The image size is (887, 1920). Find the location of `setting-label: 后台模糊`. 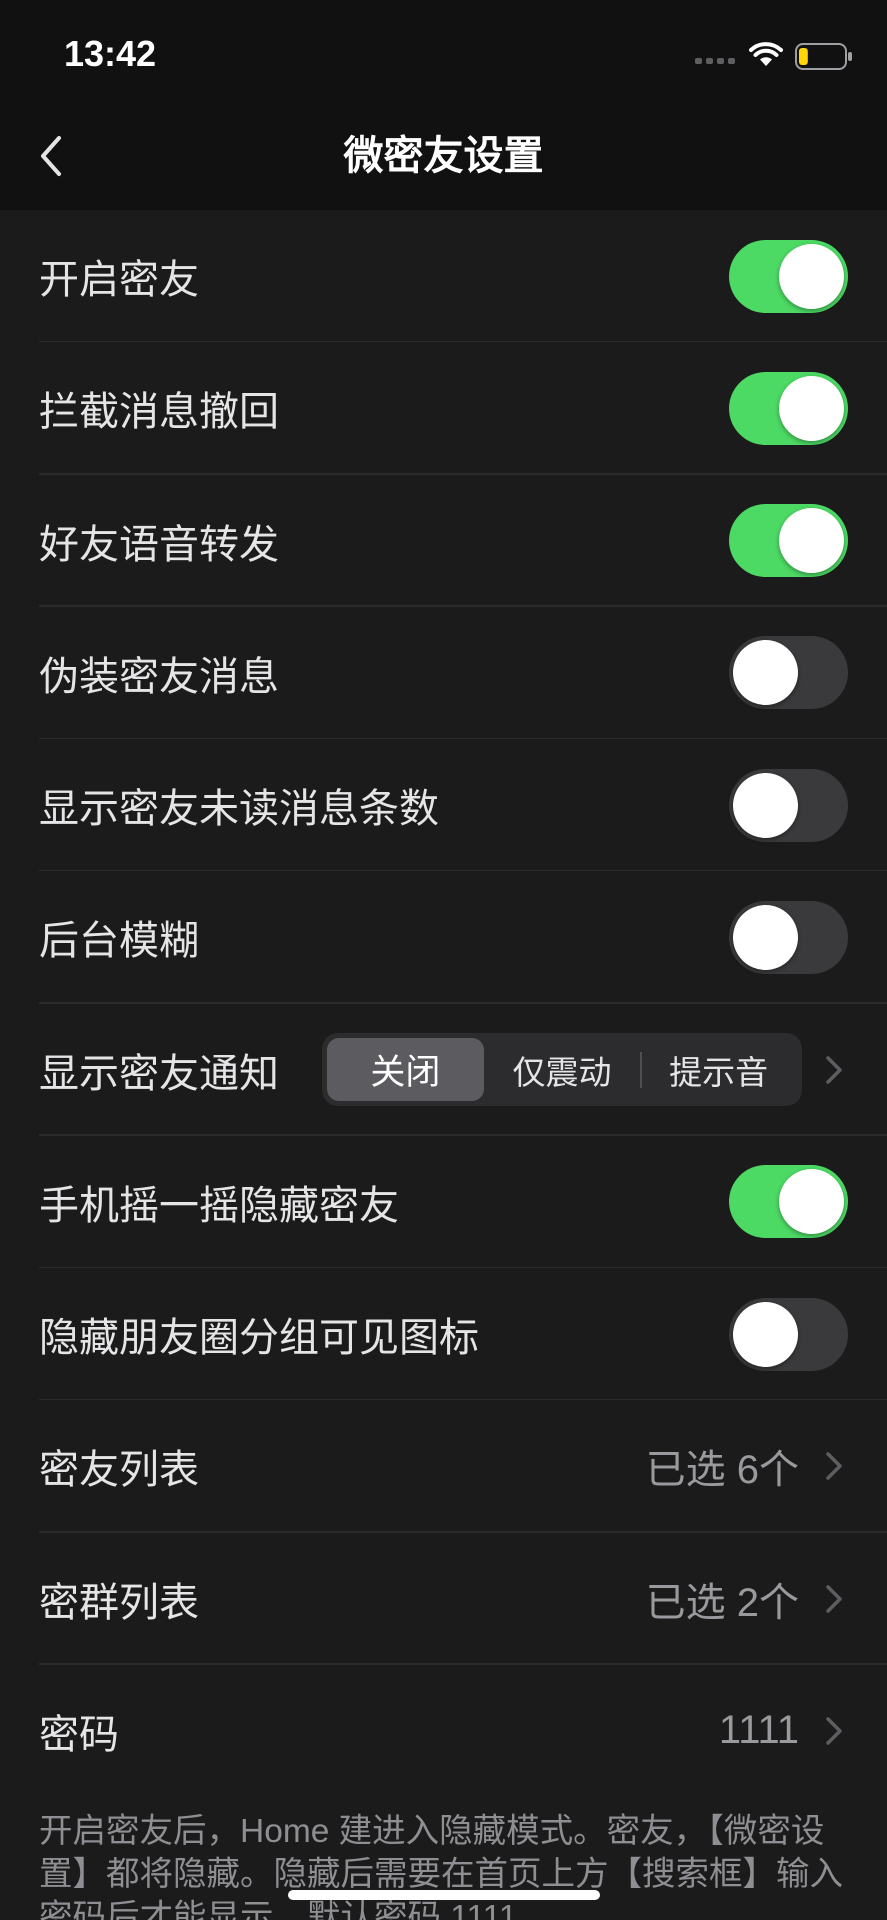

setting-label: 后台模糊 is located at coordinates (119, 941).